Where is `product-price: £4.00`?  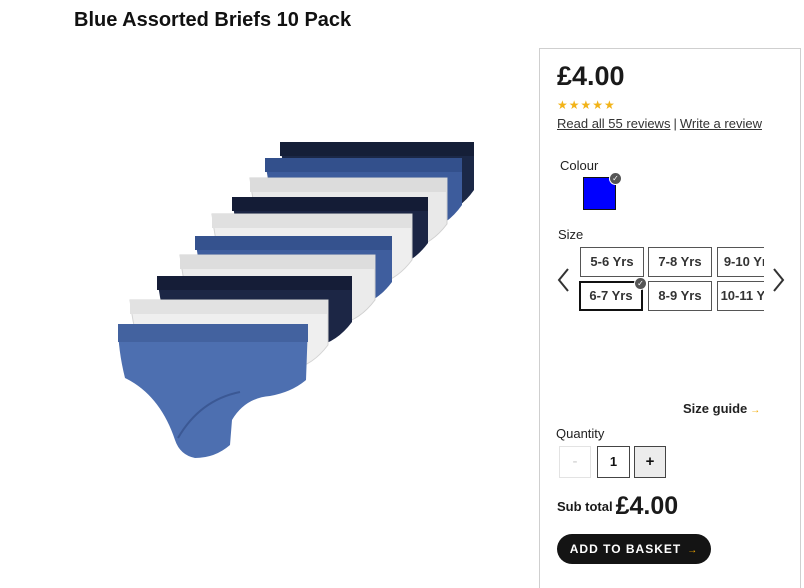 product-price: £4.00 is located at coordinates (591, 76).